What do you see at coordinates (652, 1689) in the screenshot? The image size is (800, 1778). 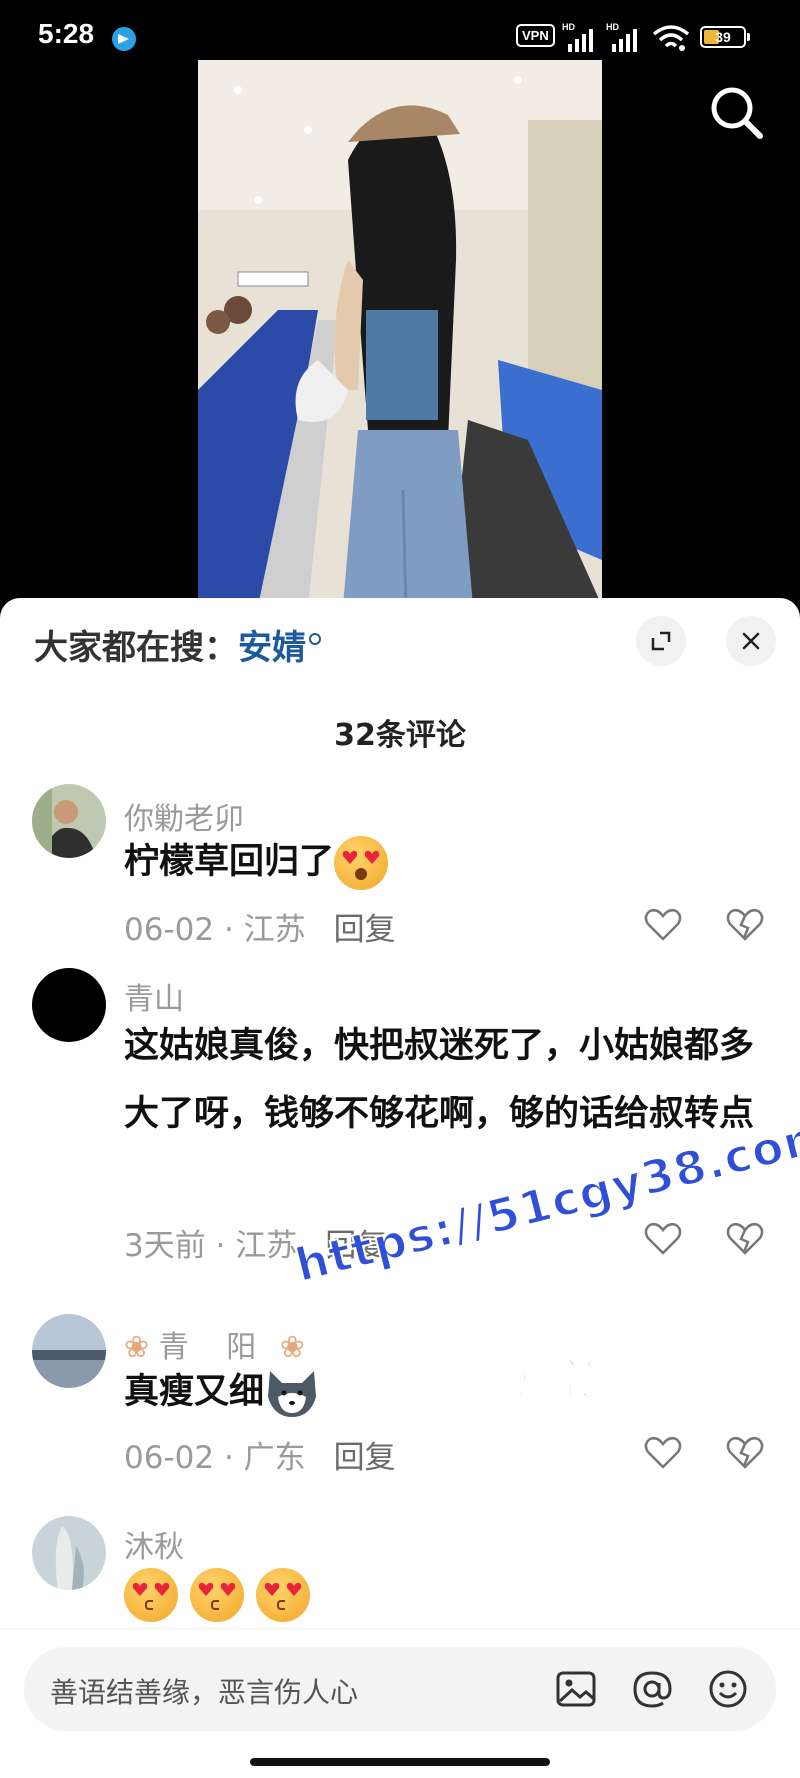 I see `mention-icon` at bounding box center [652, 1689].